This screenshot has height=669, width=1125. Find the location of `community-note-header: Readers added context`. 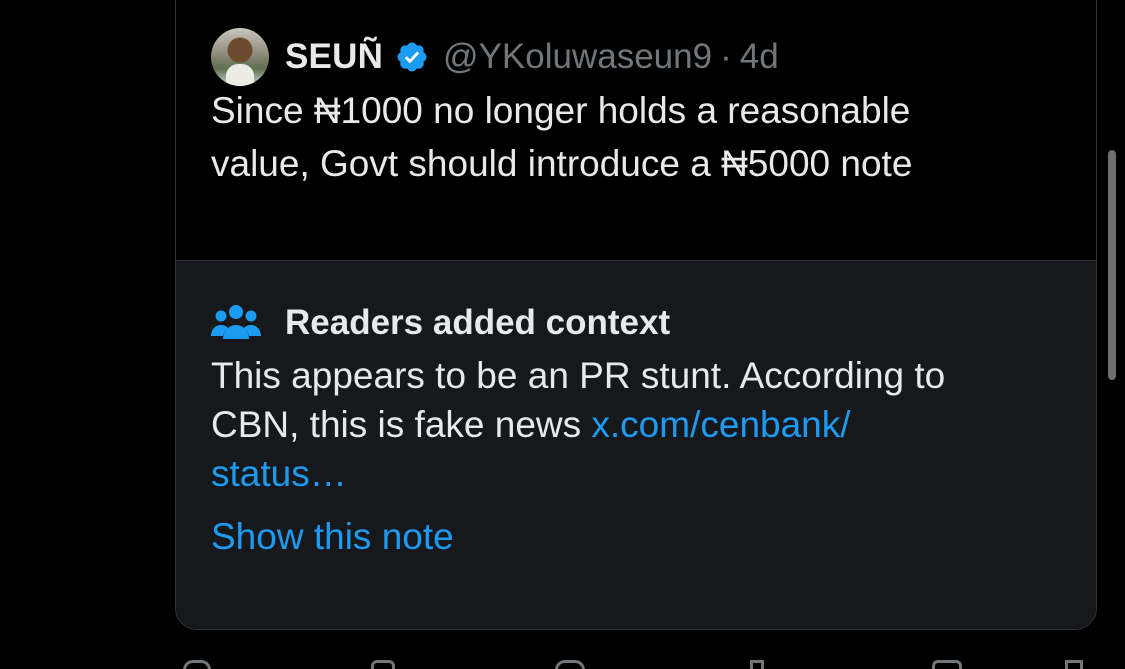

community-note-header: Readers added context is located at coordinates (440, 323).